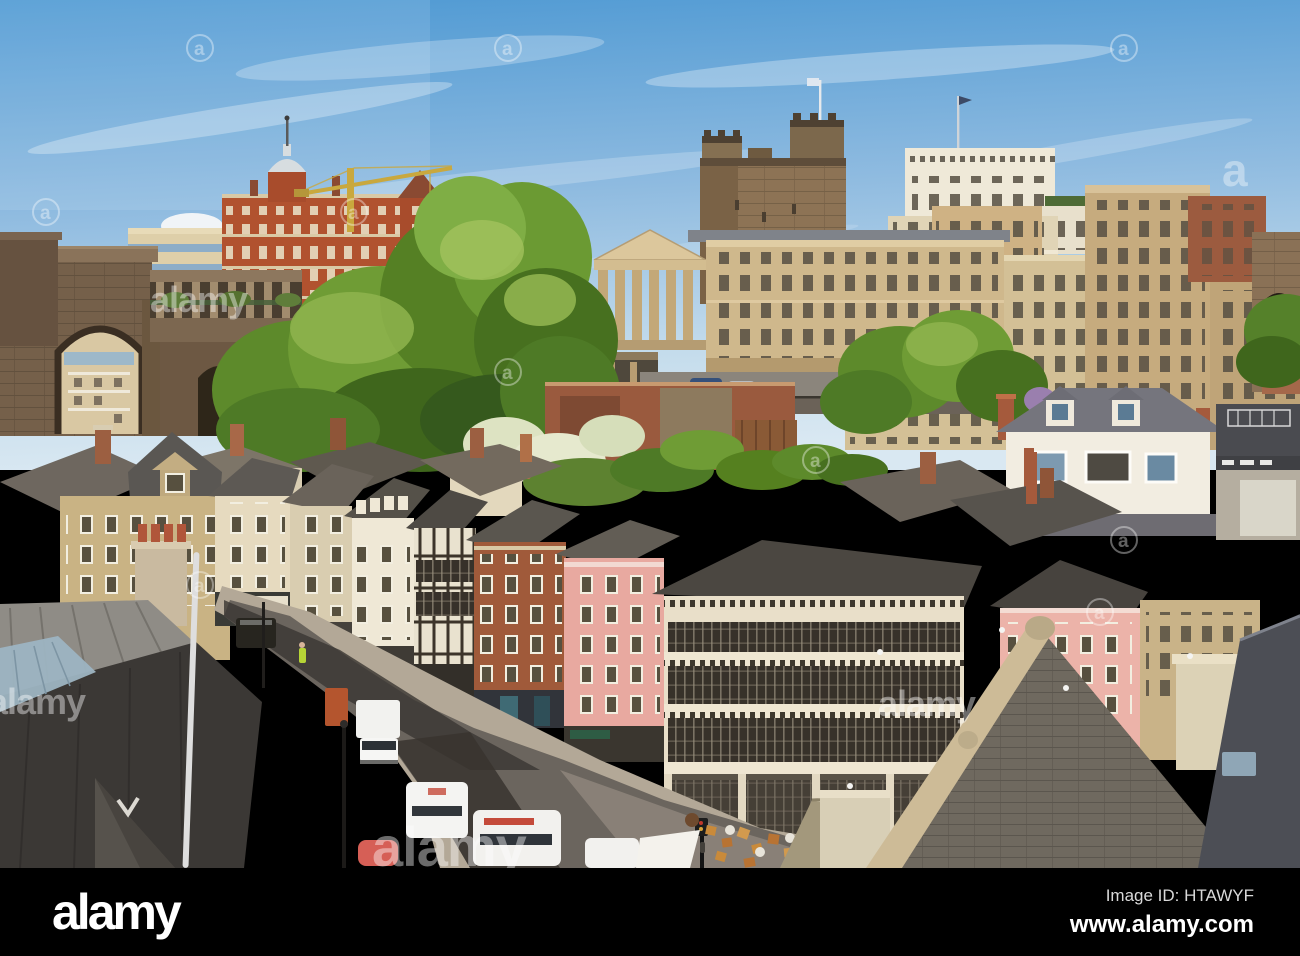 The width and height of the screenshot is (1300, 956). What do you see at coordinates (100, 379) in the screenshot?
I see `through-arch-view` at bounding box center [100, 379].